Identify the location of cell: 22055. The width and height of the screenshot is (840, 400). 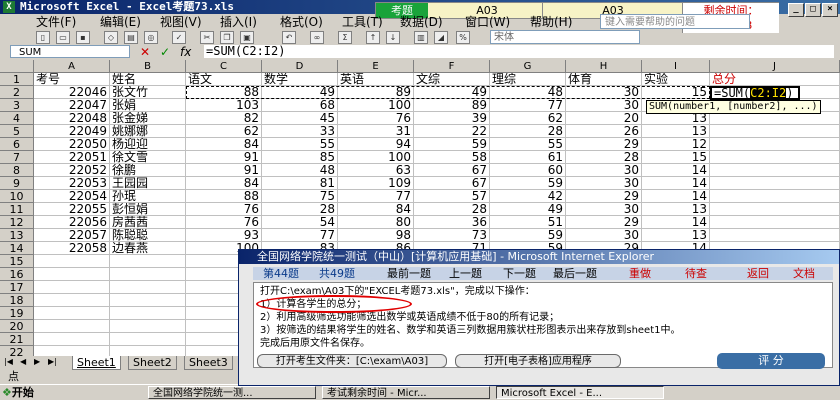
(72, 209).